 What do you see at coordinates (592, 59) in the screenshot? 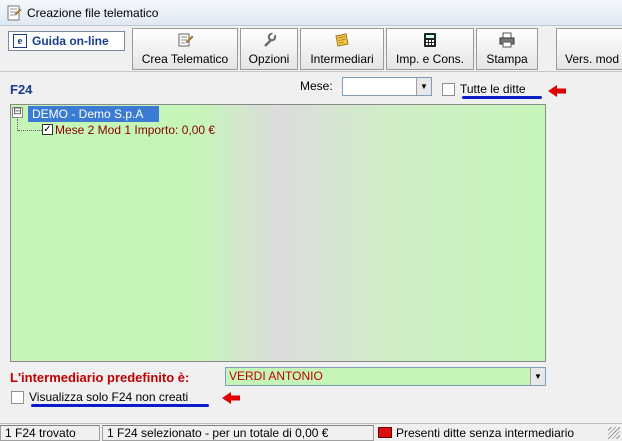
I see `vers-mod-label: Vers. mod` at bounding box center [592, 59].